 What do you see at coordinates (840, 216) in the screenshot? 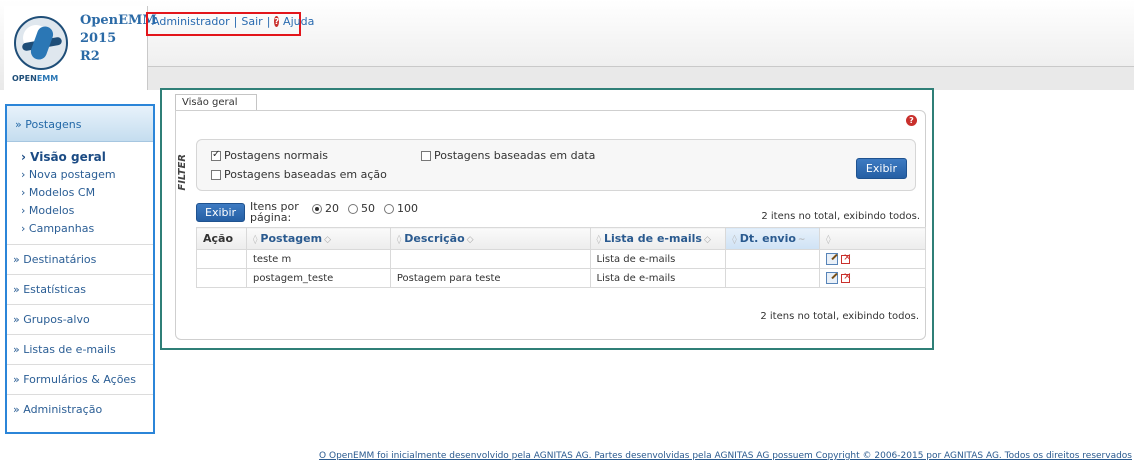
I see `item-count: 2 itens no total, exibindo todos.` at bounding box center [840, 216].